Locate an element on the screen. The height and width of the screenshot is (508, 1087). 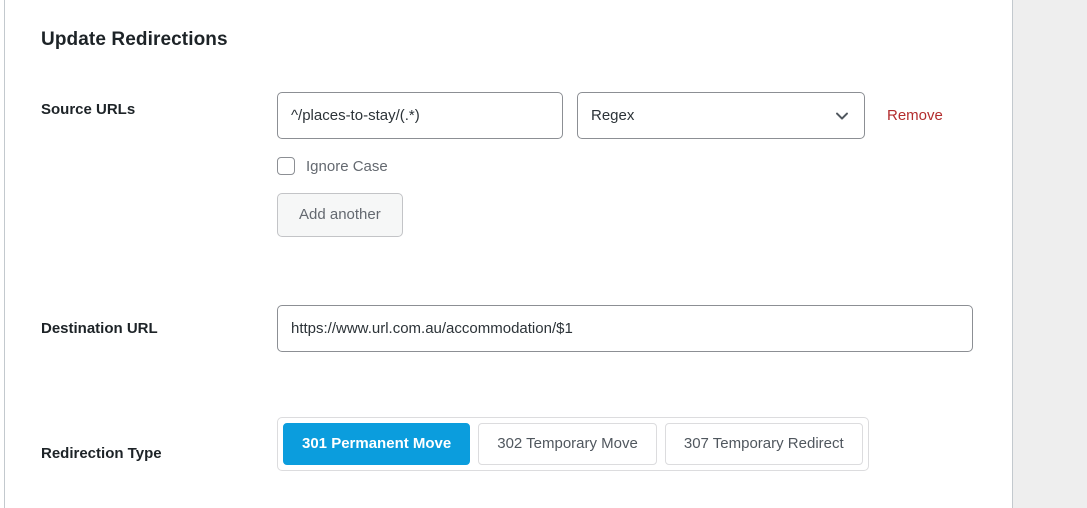
destination-url-field-body is located at coordinates (626, 328).